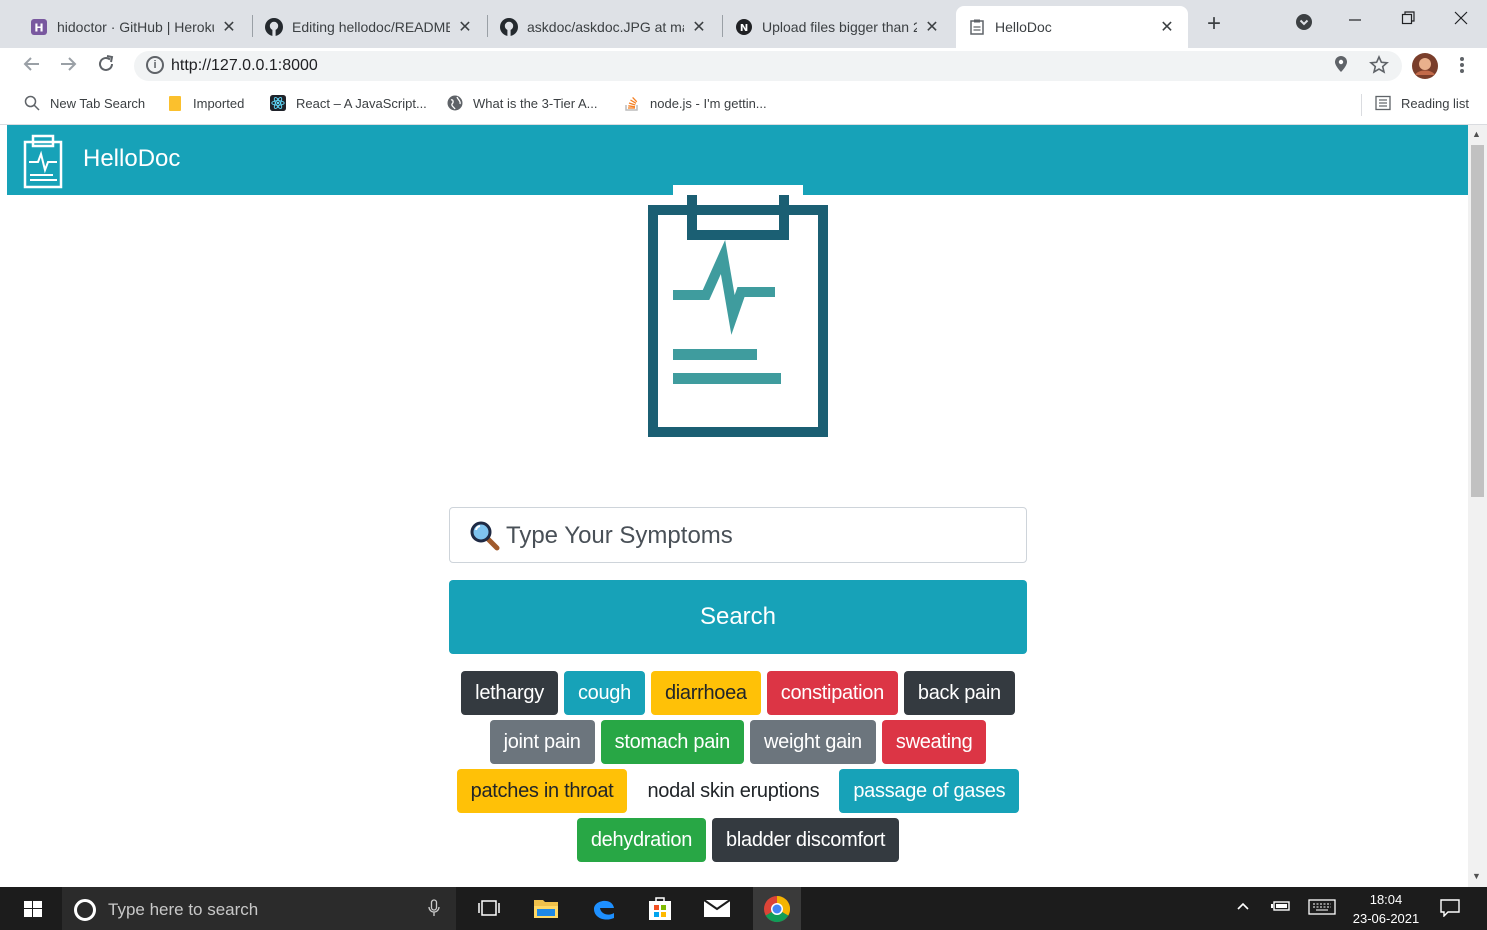 This screenshot has width=1487, height=930. I want to click on tab-title: Upload files bigger than 2, so click(839, 27).